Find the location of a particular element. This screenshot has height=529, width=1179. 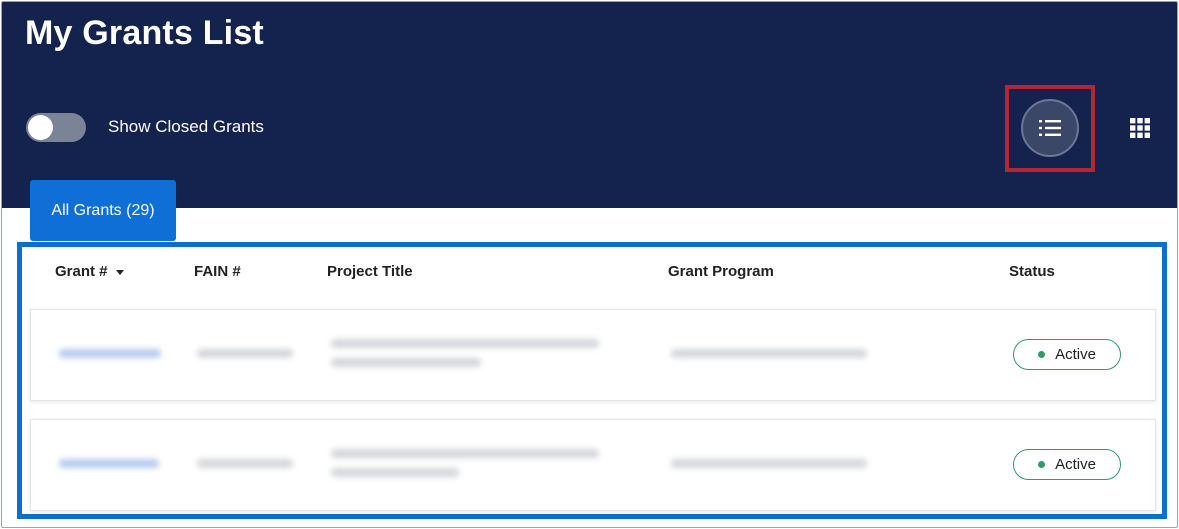

grid-icon is located at coordinates (1140, 128).